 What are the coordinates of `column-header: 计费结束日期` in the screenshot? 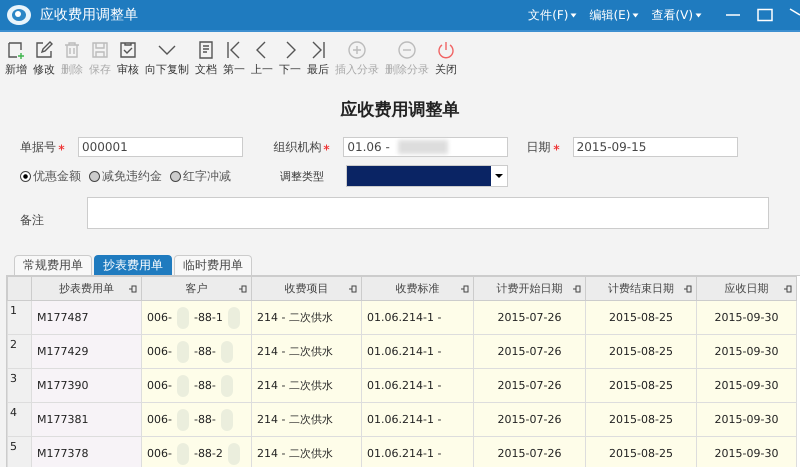 It's located at (641, 288).